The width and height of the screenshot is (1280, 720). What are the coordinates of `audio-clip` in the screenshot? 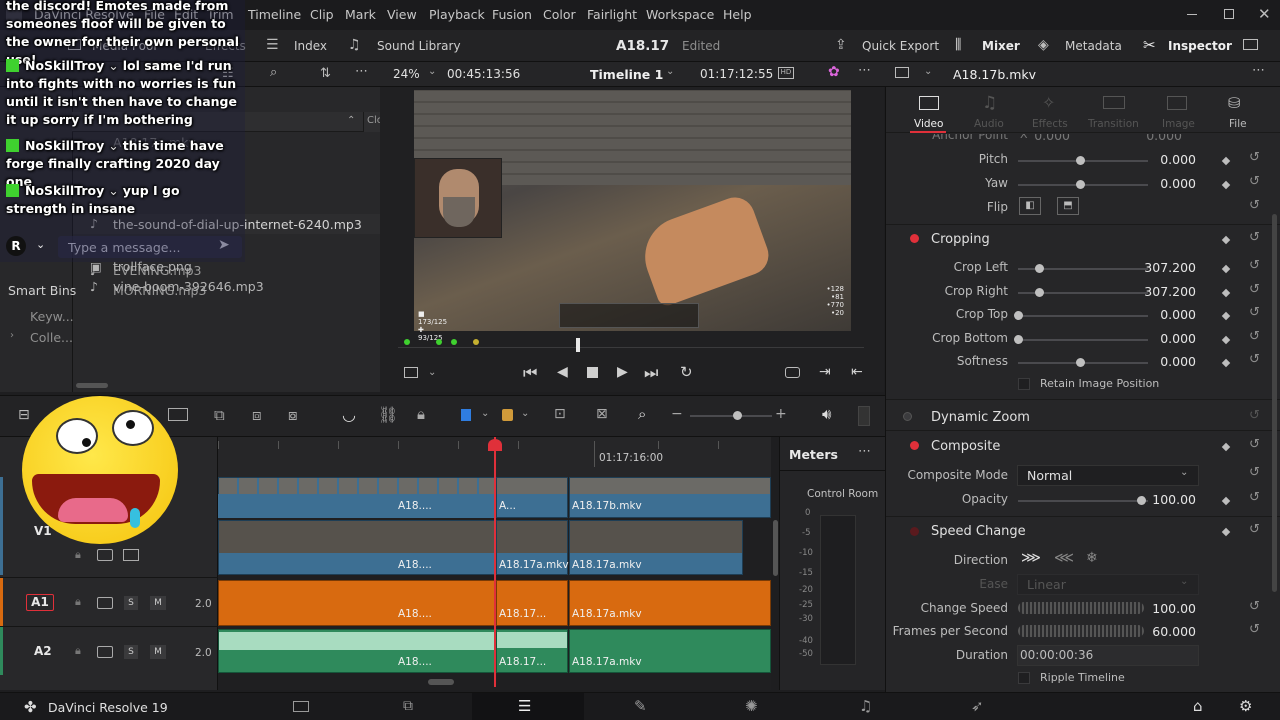 It's located at (356, 603).